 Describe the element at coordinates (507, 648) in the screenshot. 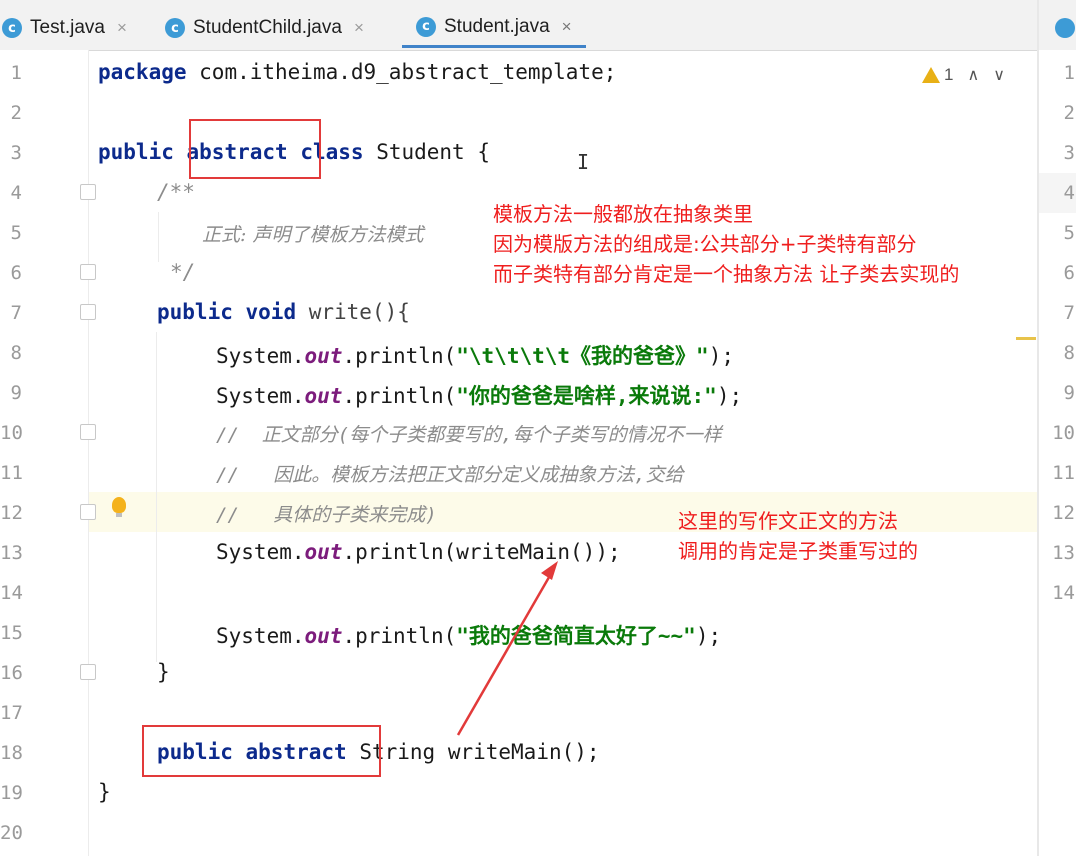

I see `annotation-arrow` at that location.